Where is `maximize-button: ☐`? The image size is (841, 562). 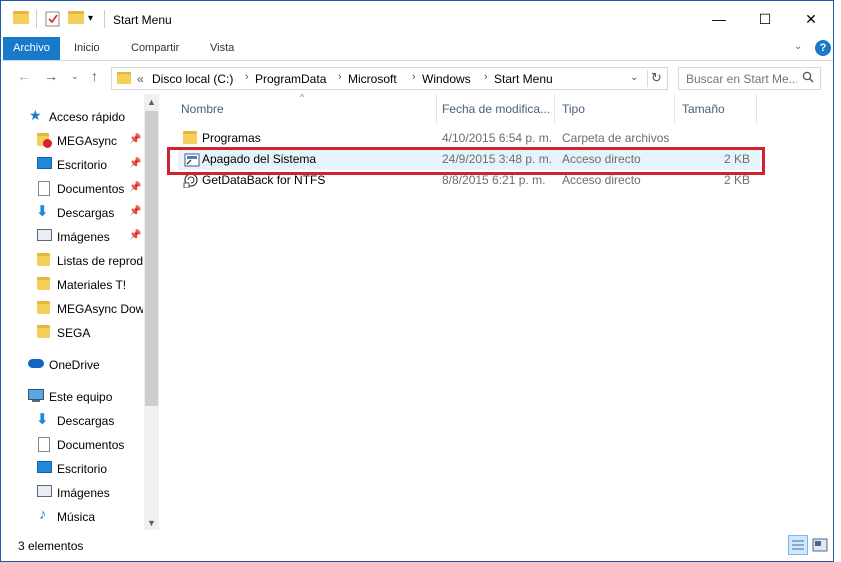
maximize-button: ☐ is located at coordinates (765, 19).